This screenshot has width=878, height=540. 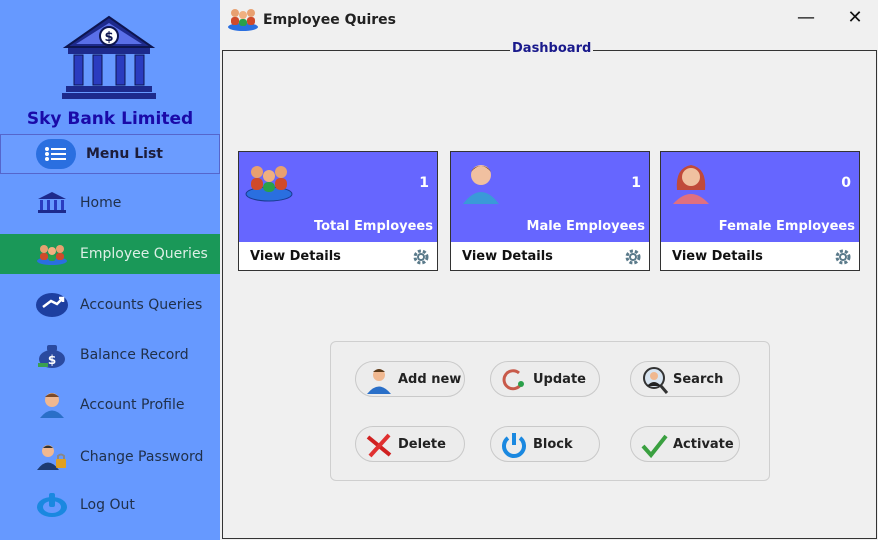 What do you see at coordinates (698, 379) in the screenshot?
I see `search-label: Search` at bounding box center [698, 379].